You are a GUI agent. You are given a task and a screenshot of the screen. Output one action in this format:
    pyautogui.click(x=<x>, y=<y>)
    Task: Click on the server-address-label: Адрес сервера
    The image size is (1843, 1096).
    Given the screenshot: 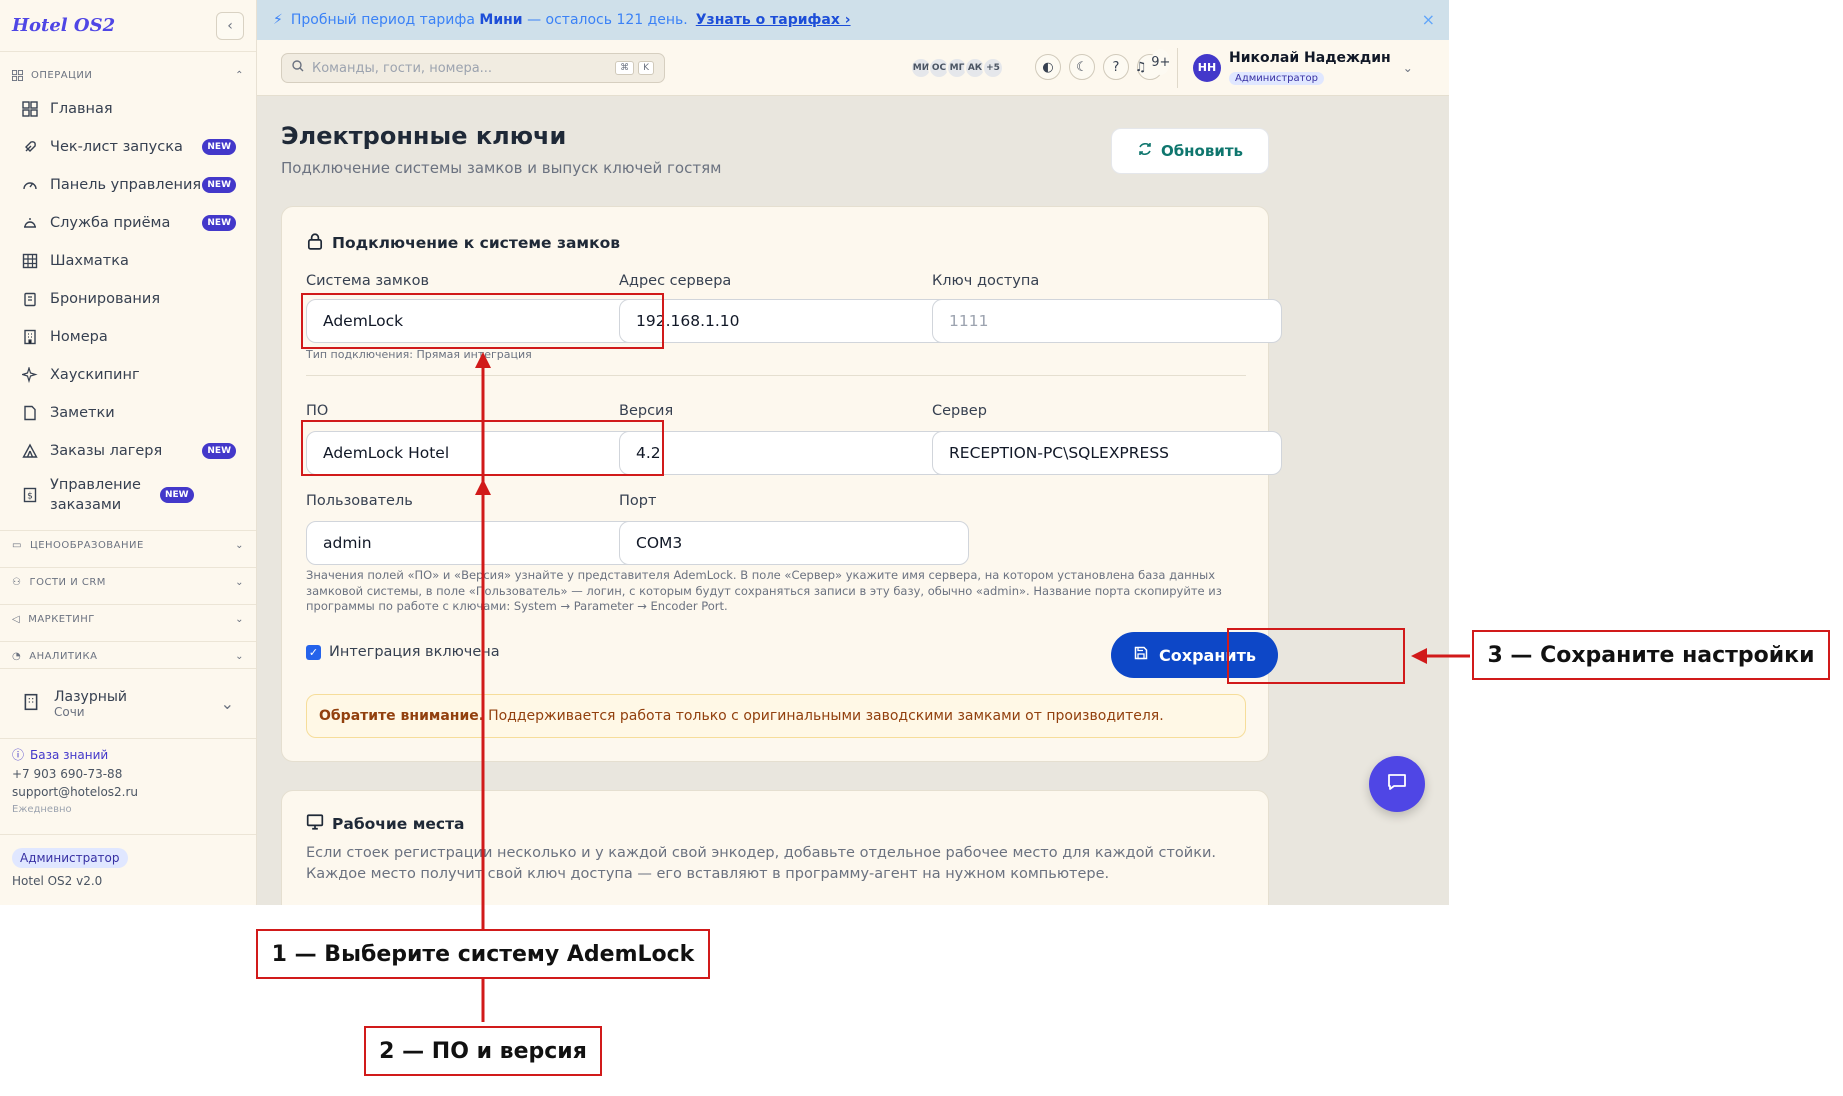 What is the action you would take?
    pyautogui.click(x=675, y=281)
    